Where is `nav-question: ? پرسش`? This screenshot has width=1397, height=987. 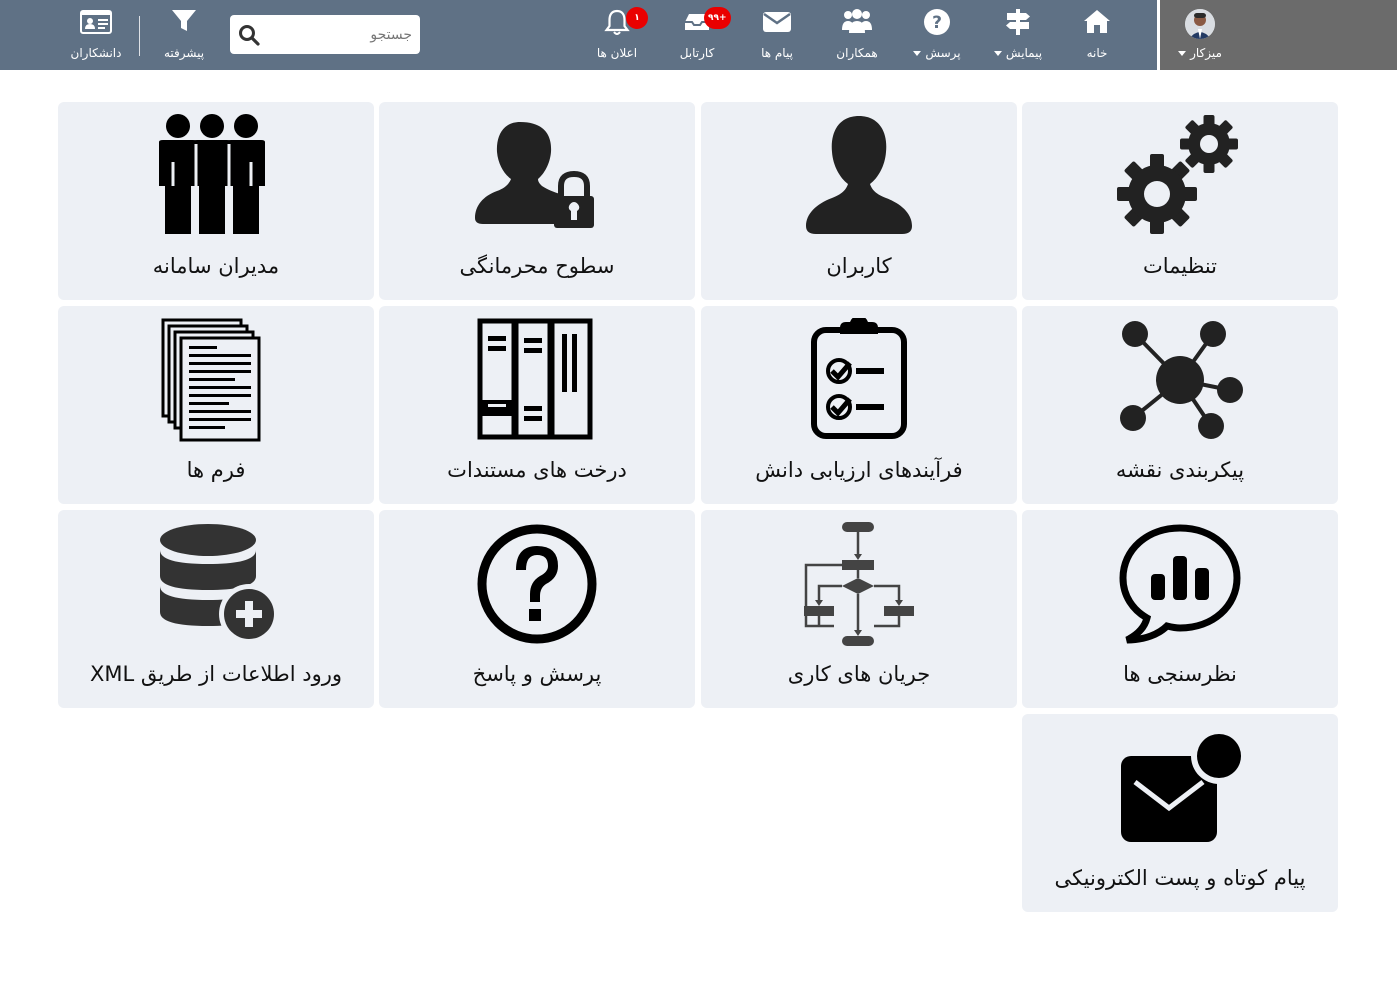
nav-question: ? پرسش is located at coordinates (937, 35).